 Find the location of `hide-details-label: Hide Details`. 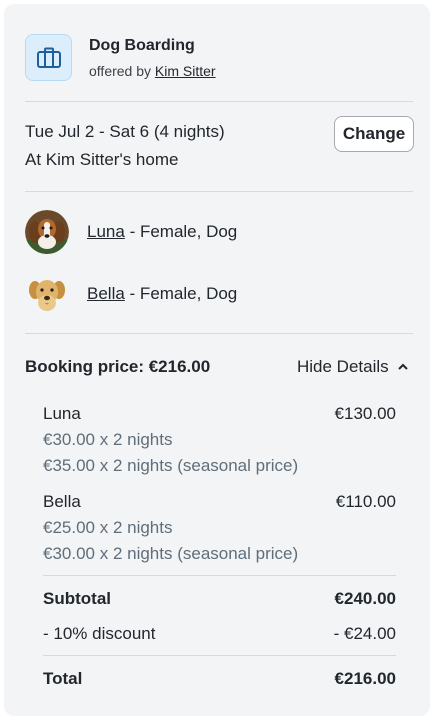

hide-details-label: Hide Details is located at coordinates (343, 366).